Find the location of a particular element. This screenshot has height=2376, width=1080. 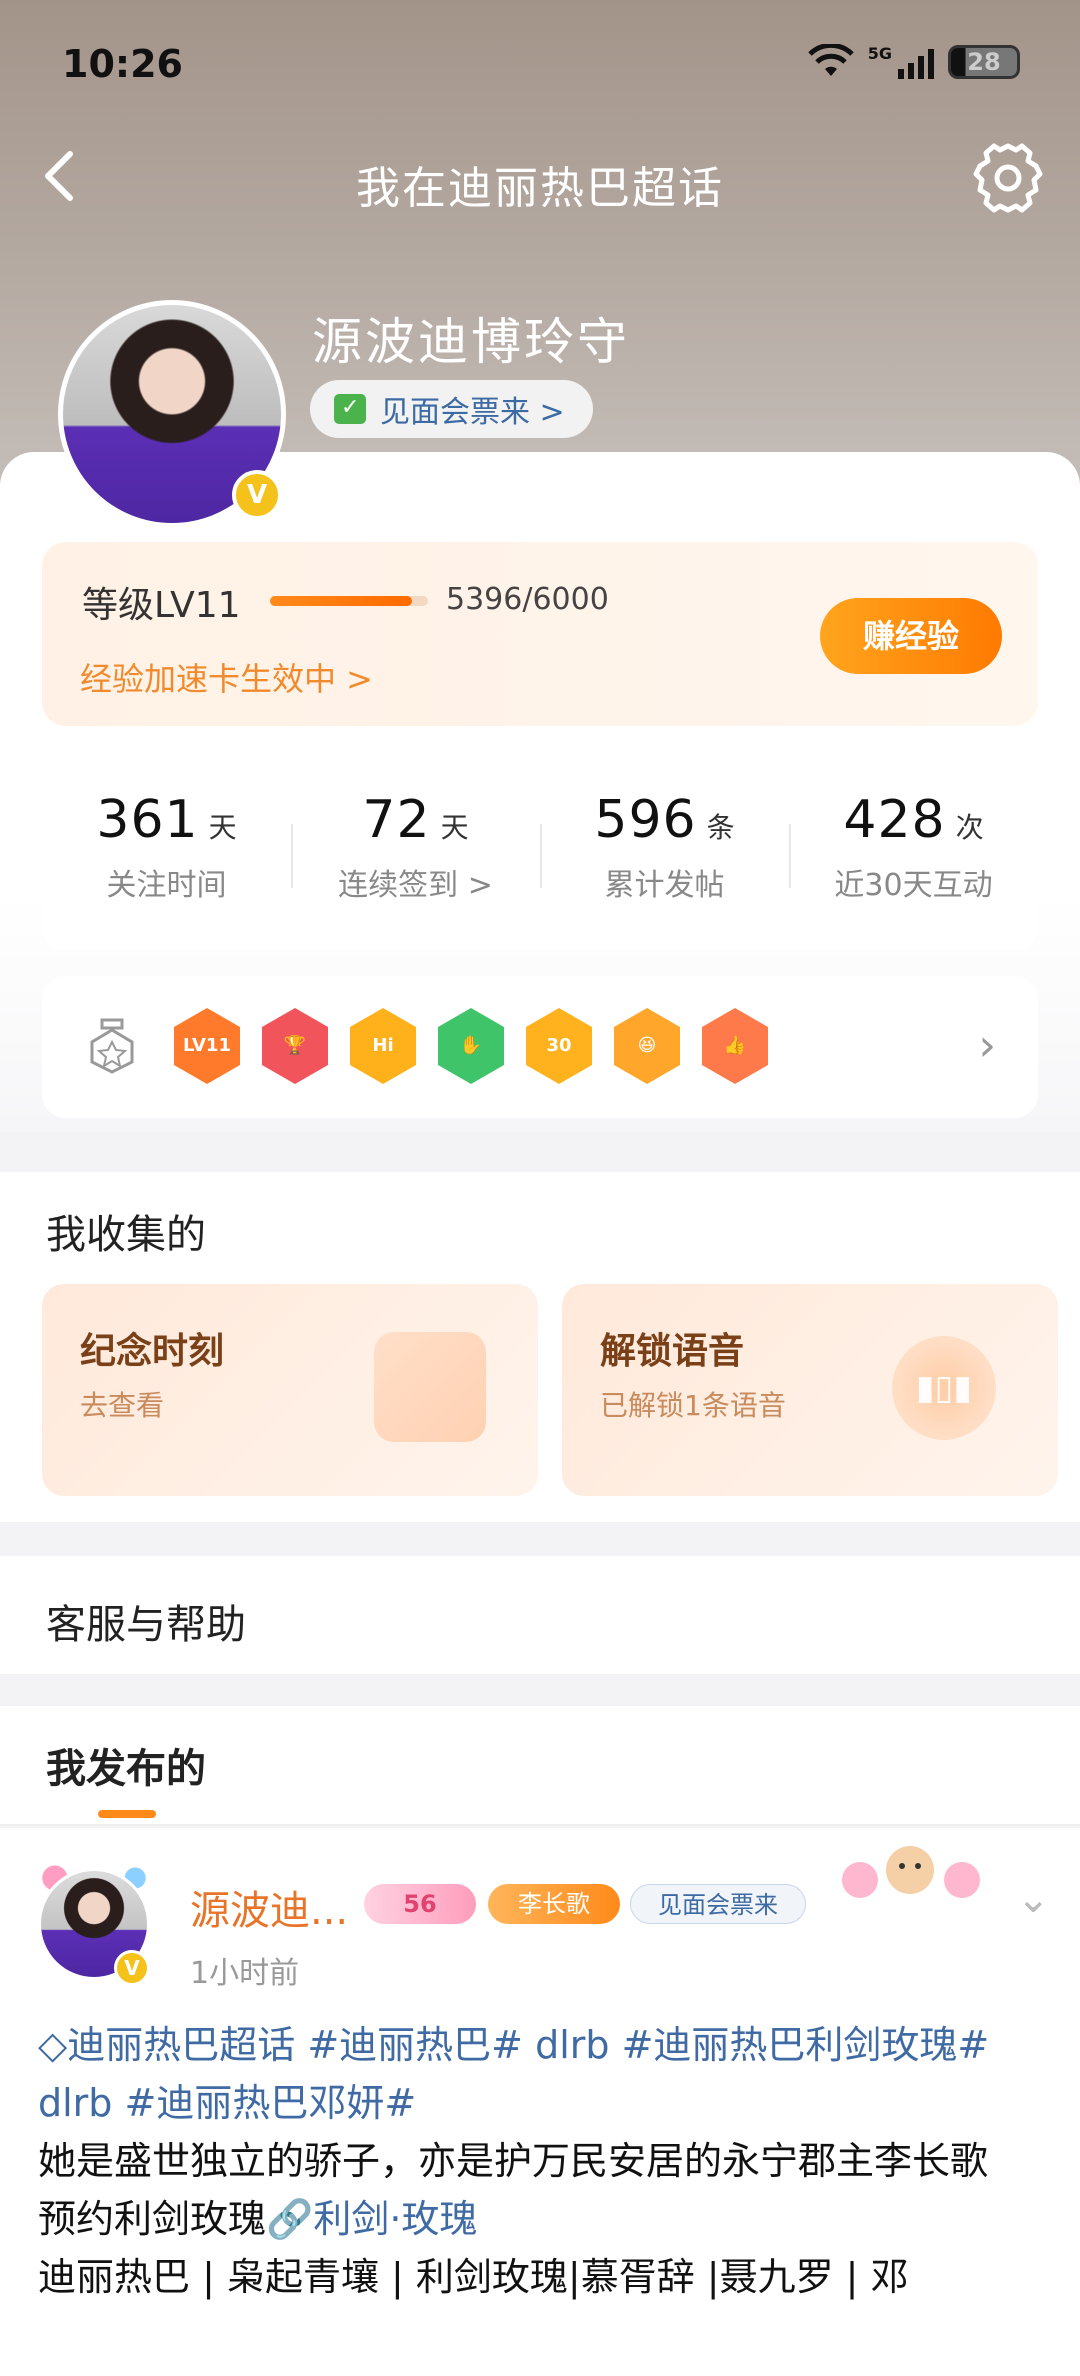

medal-30days-icon: 30 is located at coordinates (559, 1046).